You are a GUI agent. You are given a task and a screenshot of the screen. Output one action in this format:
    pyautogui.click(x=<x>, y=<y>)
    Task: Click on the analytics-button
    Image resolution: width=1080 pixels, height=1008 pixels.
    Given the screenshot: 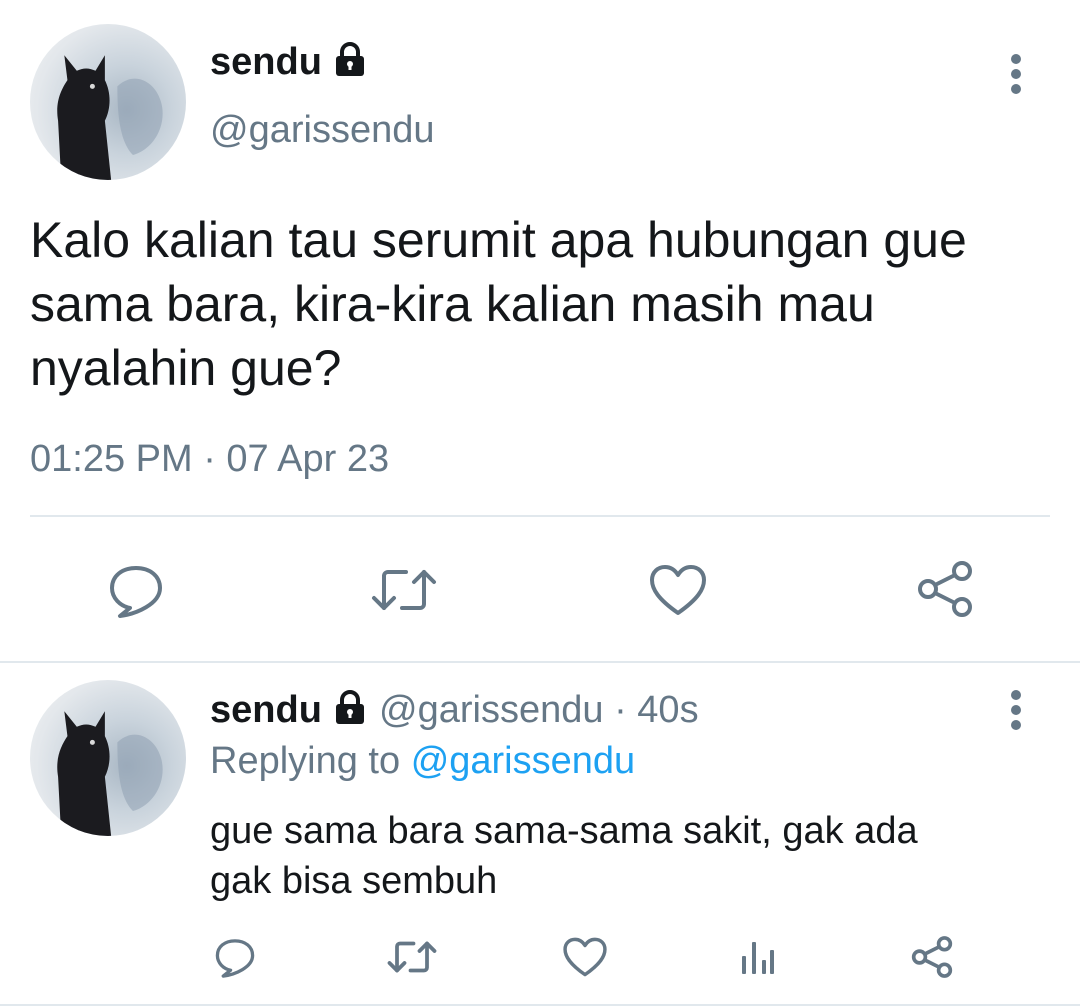 What is the action you would take?
    pyautogui.click(x=758, y=957)
    